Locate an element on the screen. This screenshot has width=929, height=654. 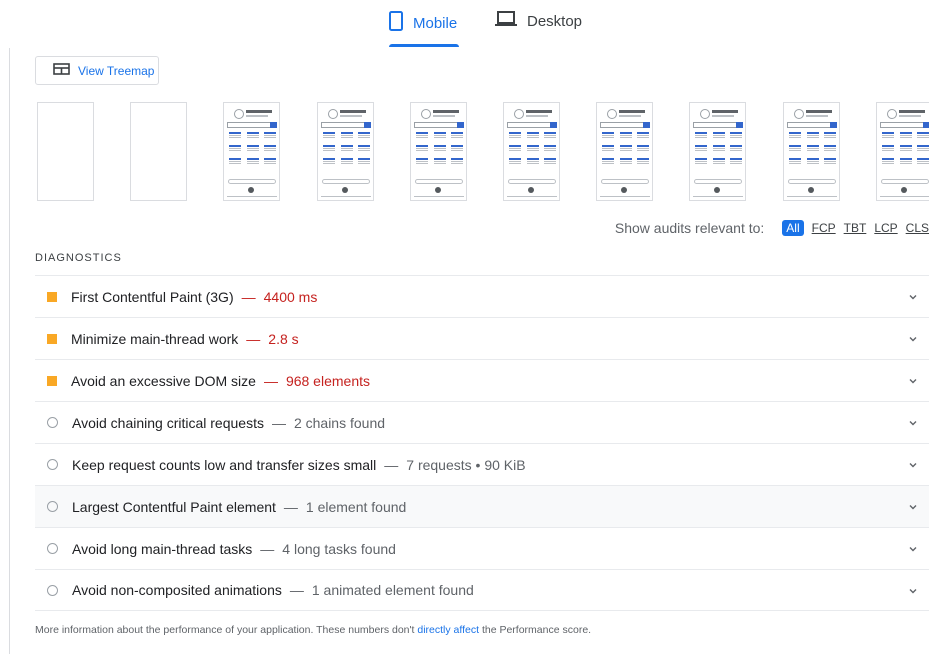
audit-display-value: 4 long tasks found is located at coordinates (339, 548).